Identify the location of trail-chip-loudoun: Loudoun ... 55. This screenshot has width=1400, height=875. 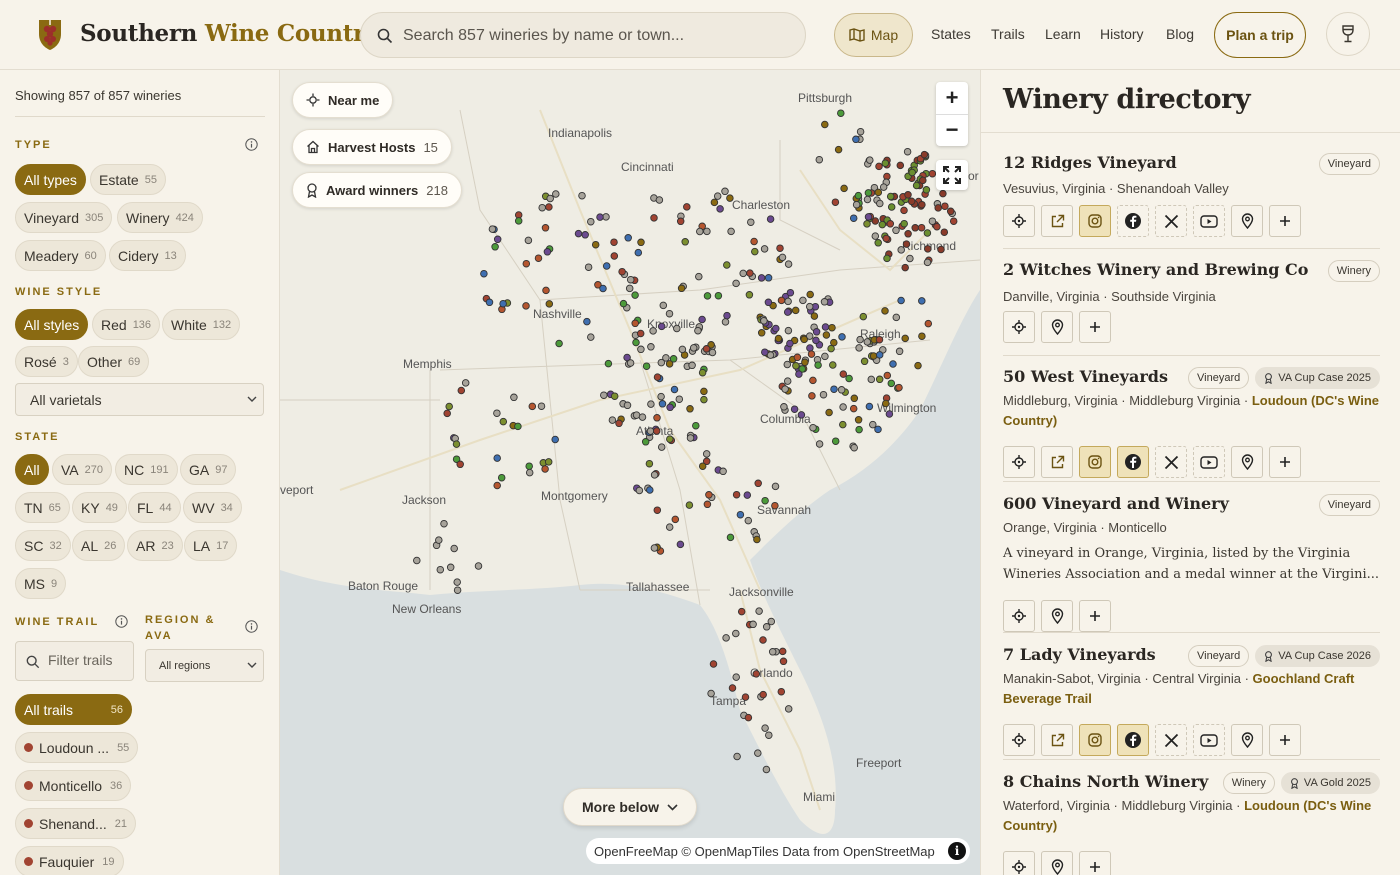
(77, 747).